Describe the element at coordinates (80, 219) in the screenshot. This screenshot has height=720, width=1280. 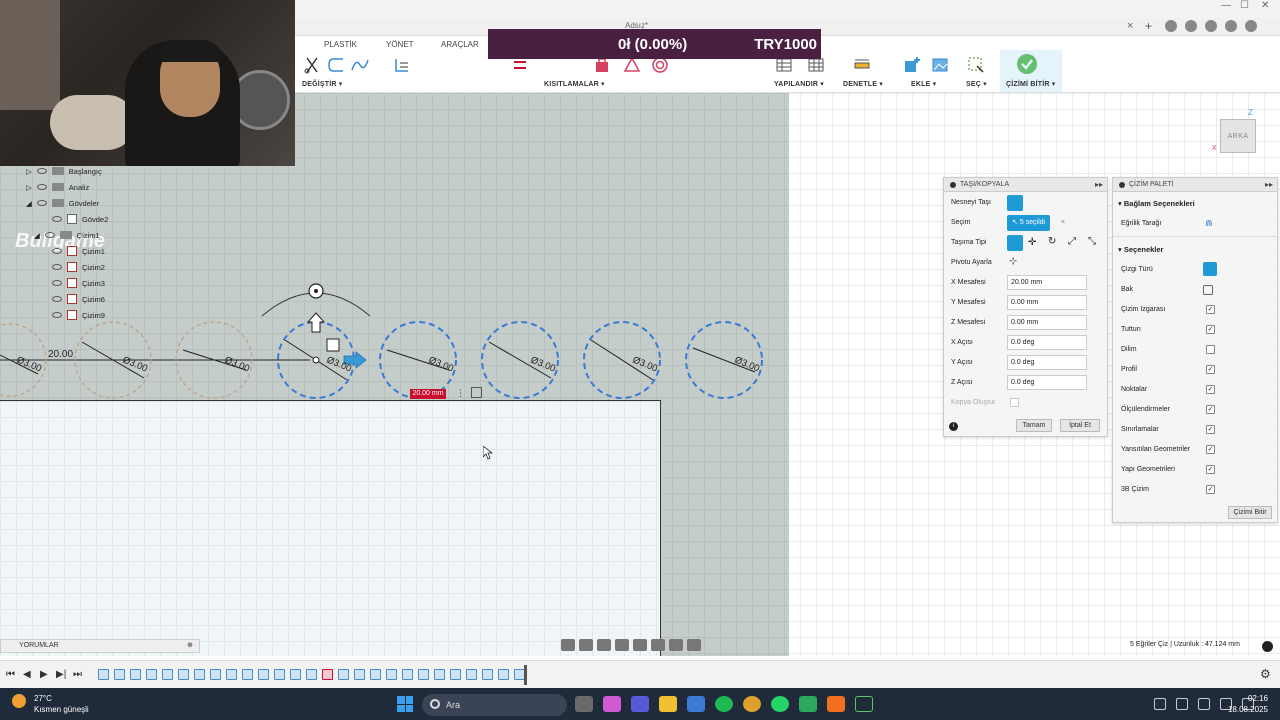
I see `browser-node-body2: Gövde2` at that location.